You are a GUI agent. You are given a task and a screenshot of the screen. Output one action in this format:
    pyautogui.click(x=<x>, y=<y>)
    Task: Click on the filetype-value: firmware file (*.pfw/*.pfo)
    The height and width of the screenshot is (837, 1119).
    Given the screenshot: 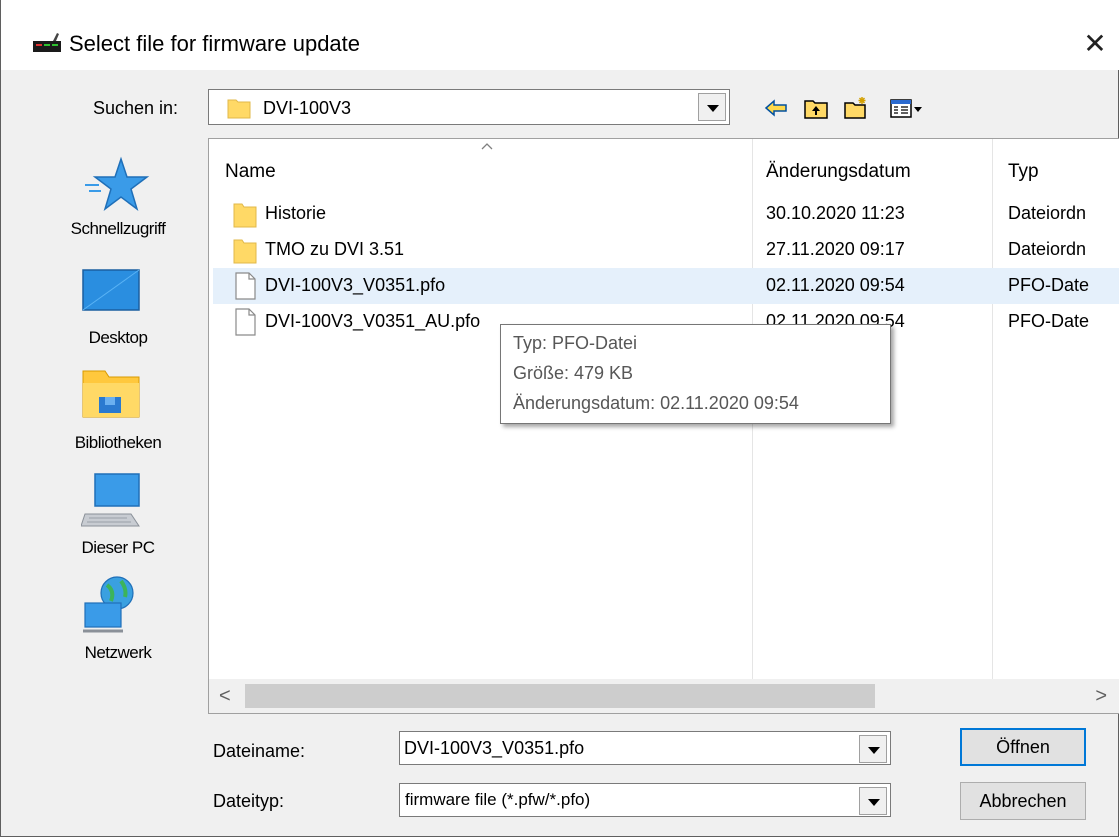 What is the action you would take?
    pyautogui.click(x=498, y=799)
    